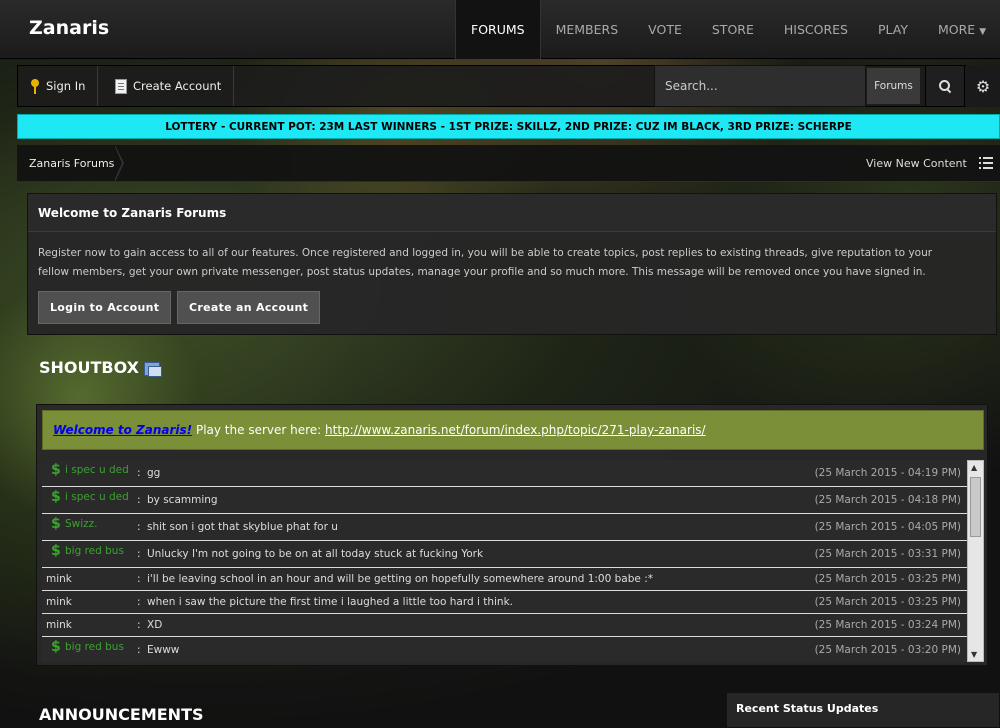 This screenshot has width=1000, height=728. Describe the element at coordinates (733, 29) in the screenshot. I see `nav-store: STORE` at that location.